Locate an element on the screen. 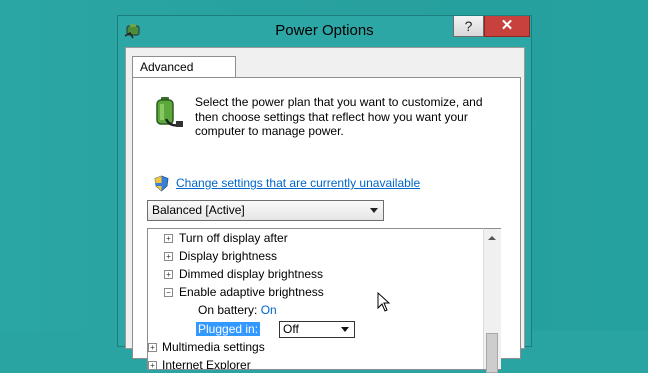  plugged-in-label: Plugged in: is located at coordinates (228, 329).